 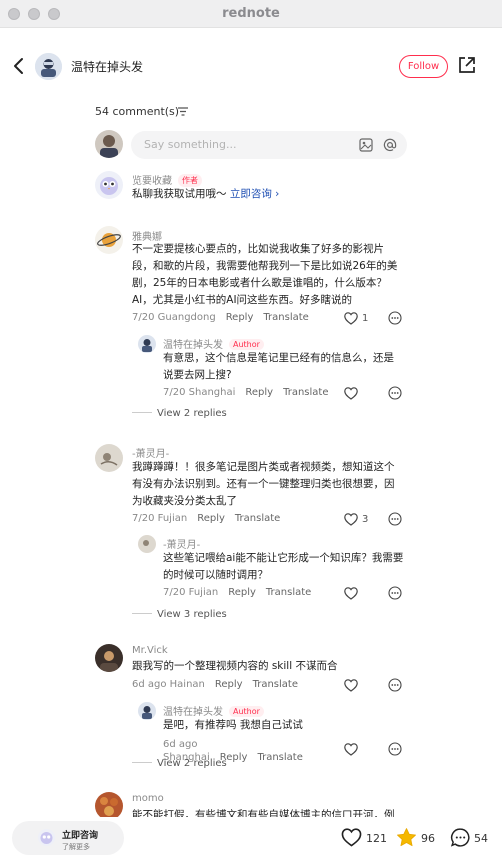 I want to click on reply-text: 这些笔记喂给ai能不能让它形成一个知识库？我需要的时候可以随时调用？, so click(x=283, y=566).